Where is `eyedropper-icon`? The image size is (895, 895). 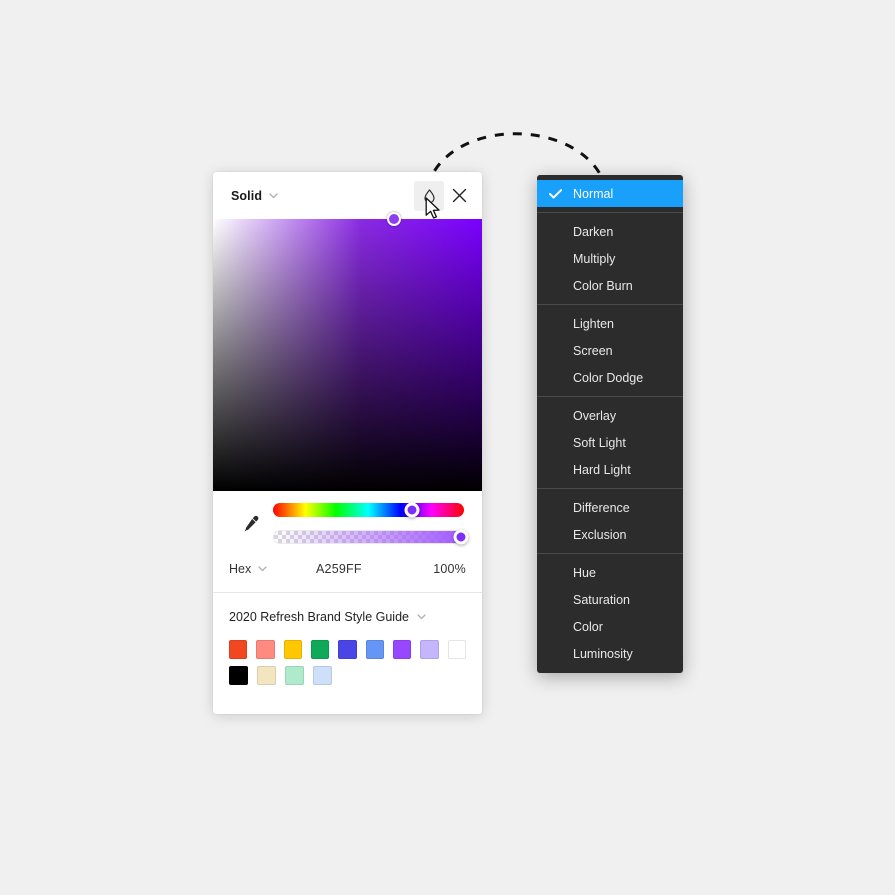
eyedropper-icon is located at coordinates (251, 524).